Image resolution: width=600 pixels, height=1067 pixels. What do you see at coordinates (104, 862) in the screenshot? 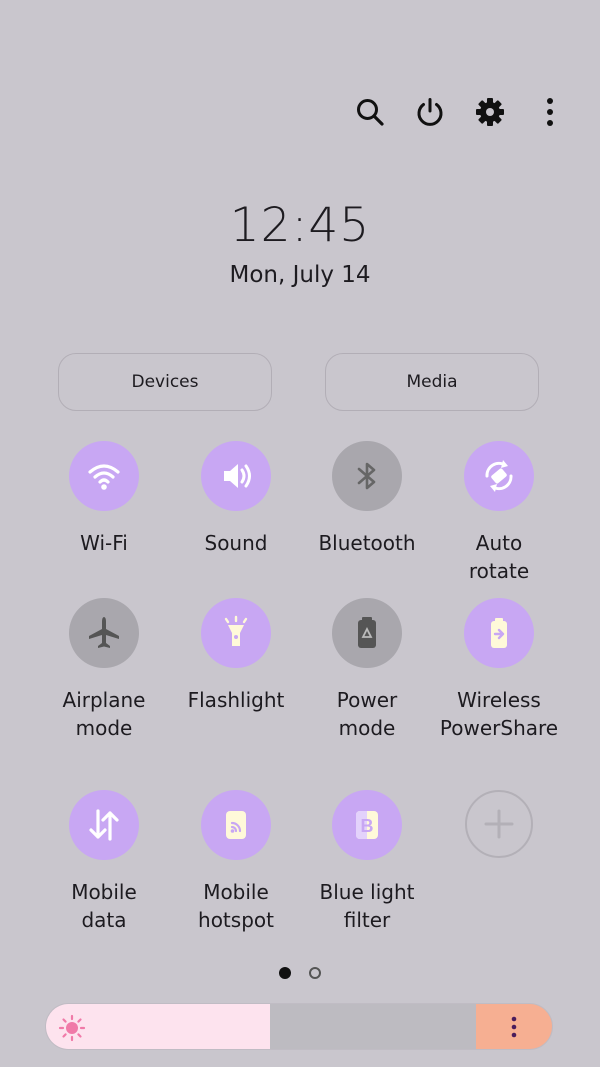
I see `tile-mobile-data: Mobile data` at bounding box center [104, 862].